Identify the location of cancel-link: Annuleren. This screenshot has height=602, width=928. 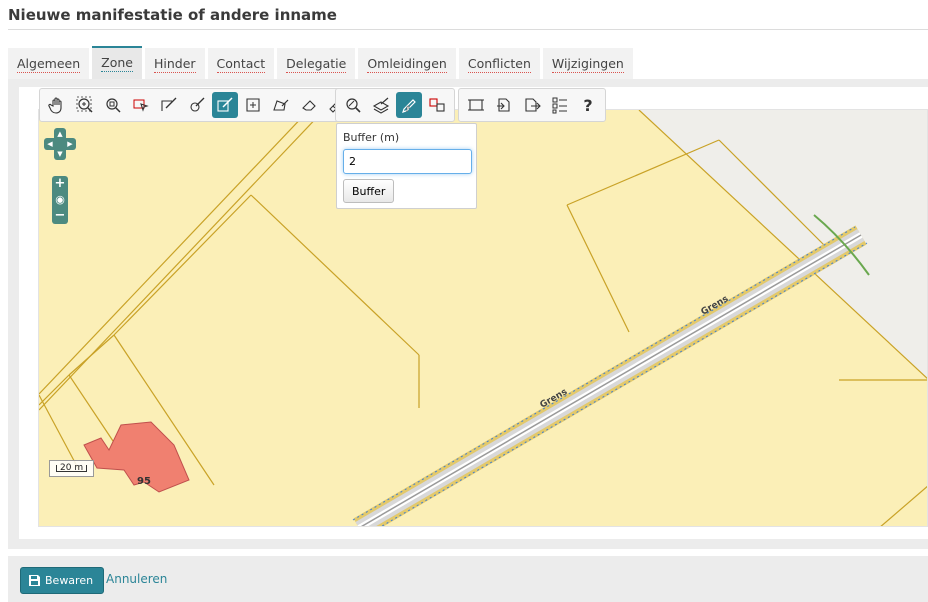
(136, 579).